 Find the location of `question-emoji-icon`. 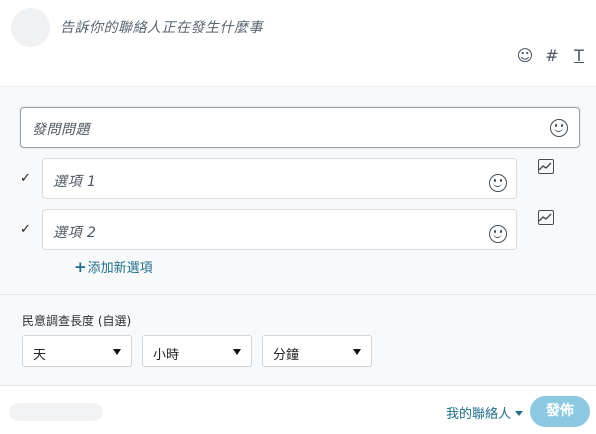

question-emoji-icon is located at coordinates (559, 128).